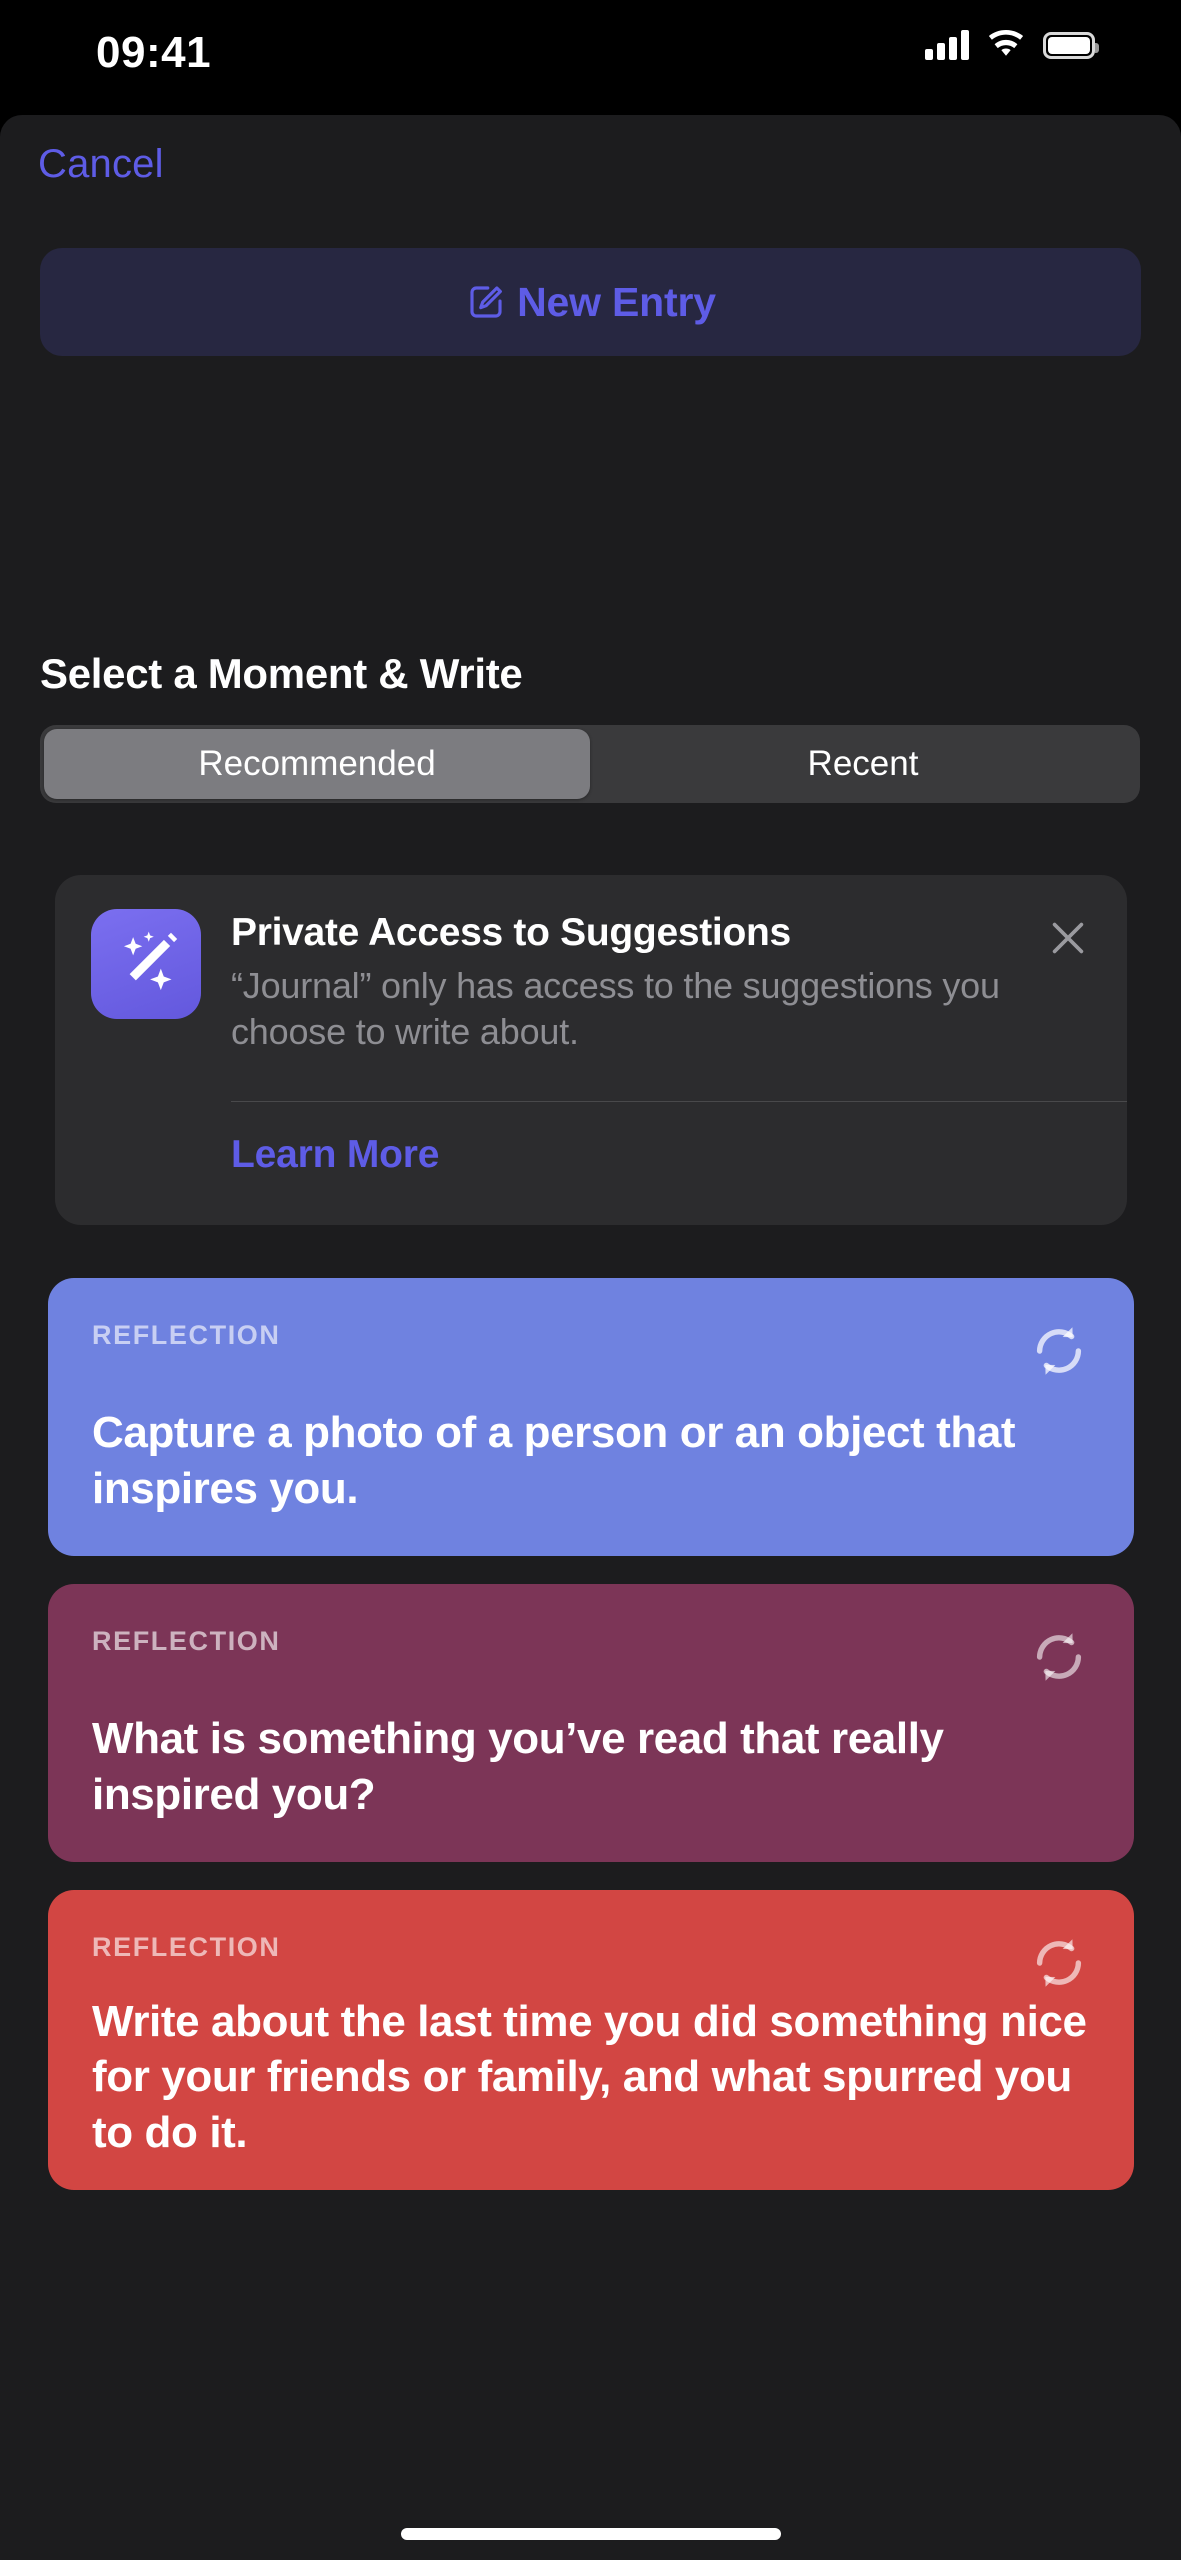 This screenshot has height=2560, width=1181. Describe the element at coordinates (616, 301) in the screenshot. I see `new-entry-label: New Entry` at that location.